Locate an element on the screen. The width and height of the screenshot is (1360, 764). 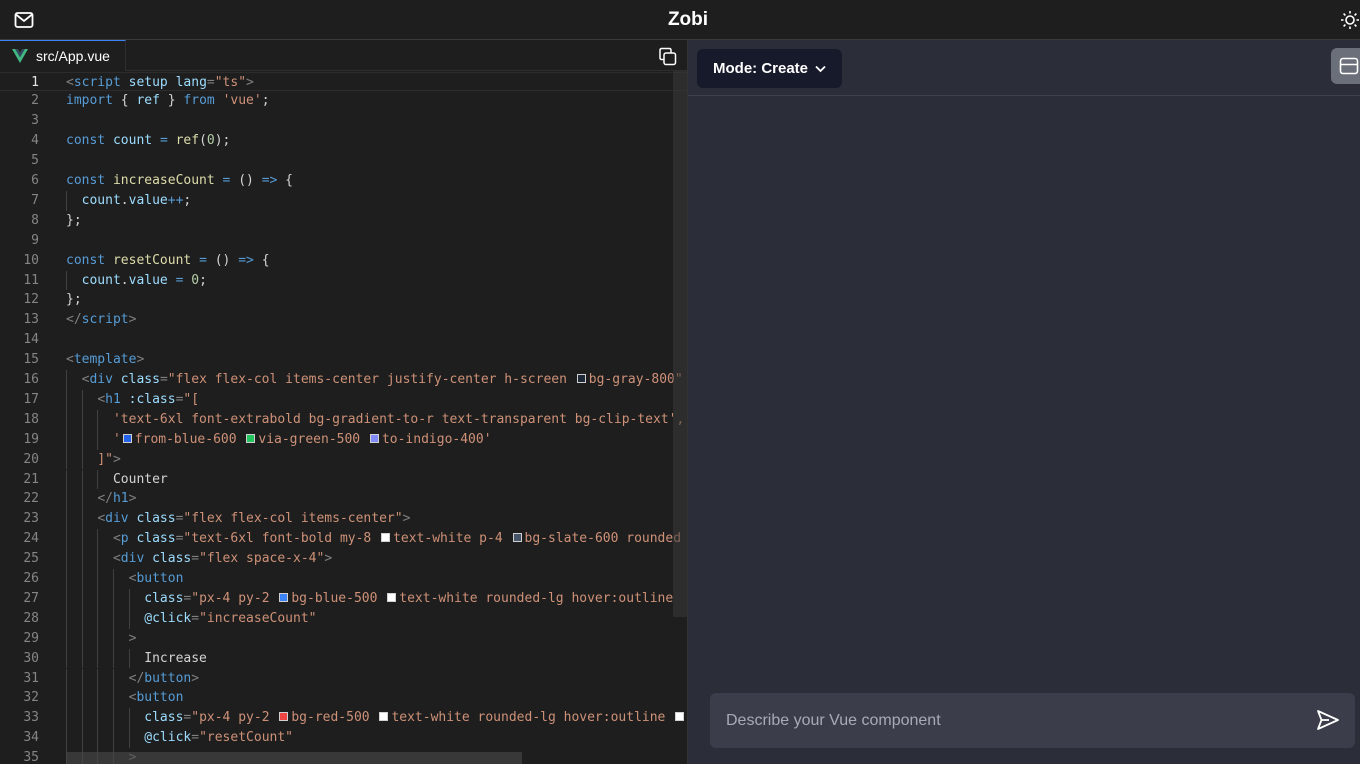
code-line: 1 <script setup lang="ts"> is located at coordinates (344, 81).